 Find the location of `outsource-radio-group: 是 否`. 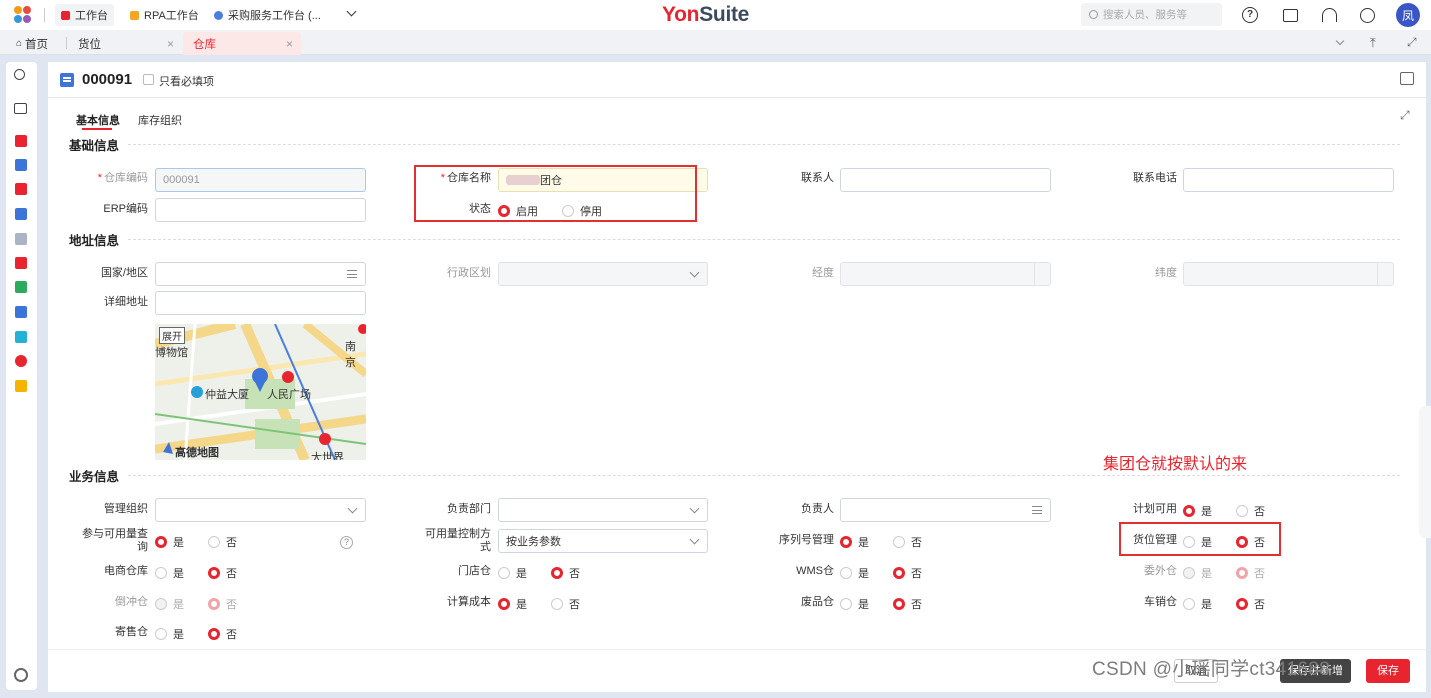

outsource-radio-group: 是 否 is located at coordinates (1224, 573).